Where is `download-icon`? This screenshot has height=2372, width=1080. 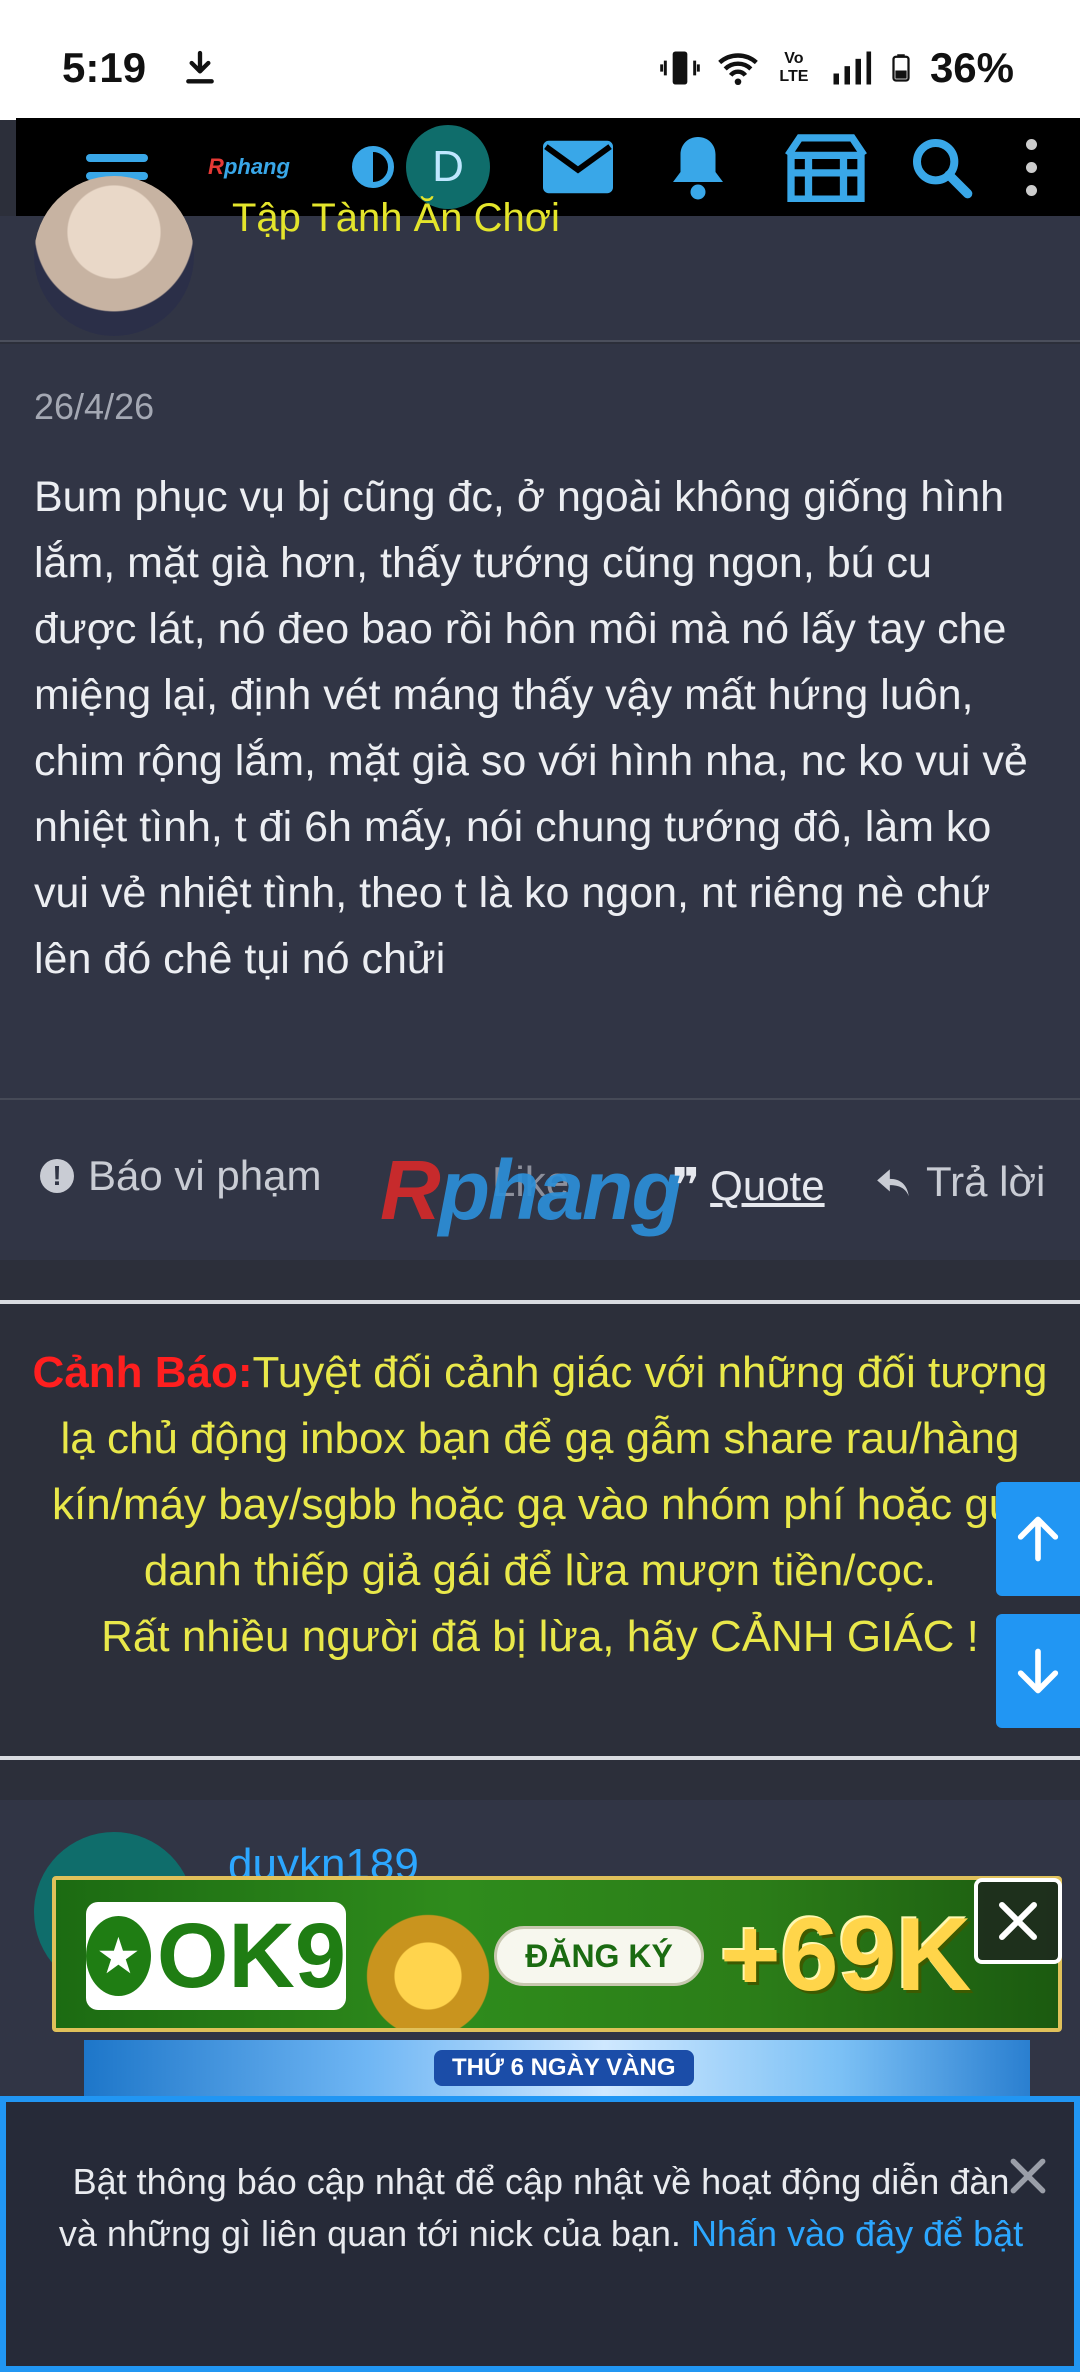
download-icon is located at coordinates (200, 67).